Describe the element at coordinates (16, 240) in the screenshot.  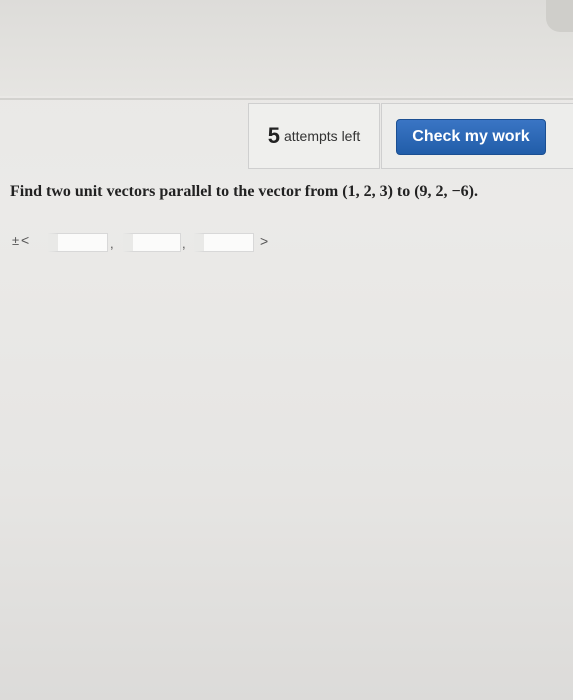
I see `plus-minus-sign: ±` at that location.